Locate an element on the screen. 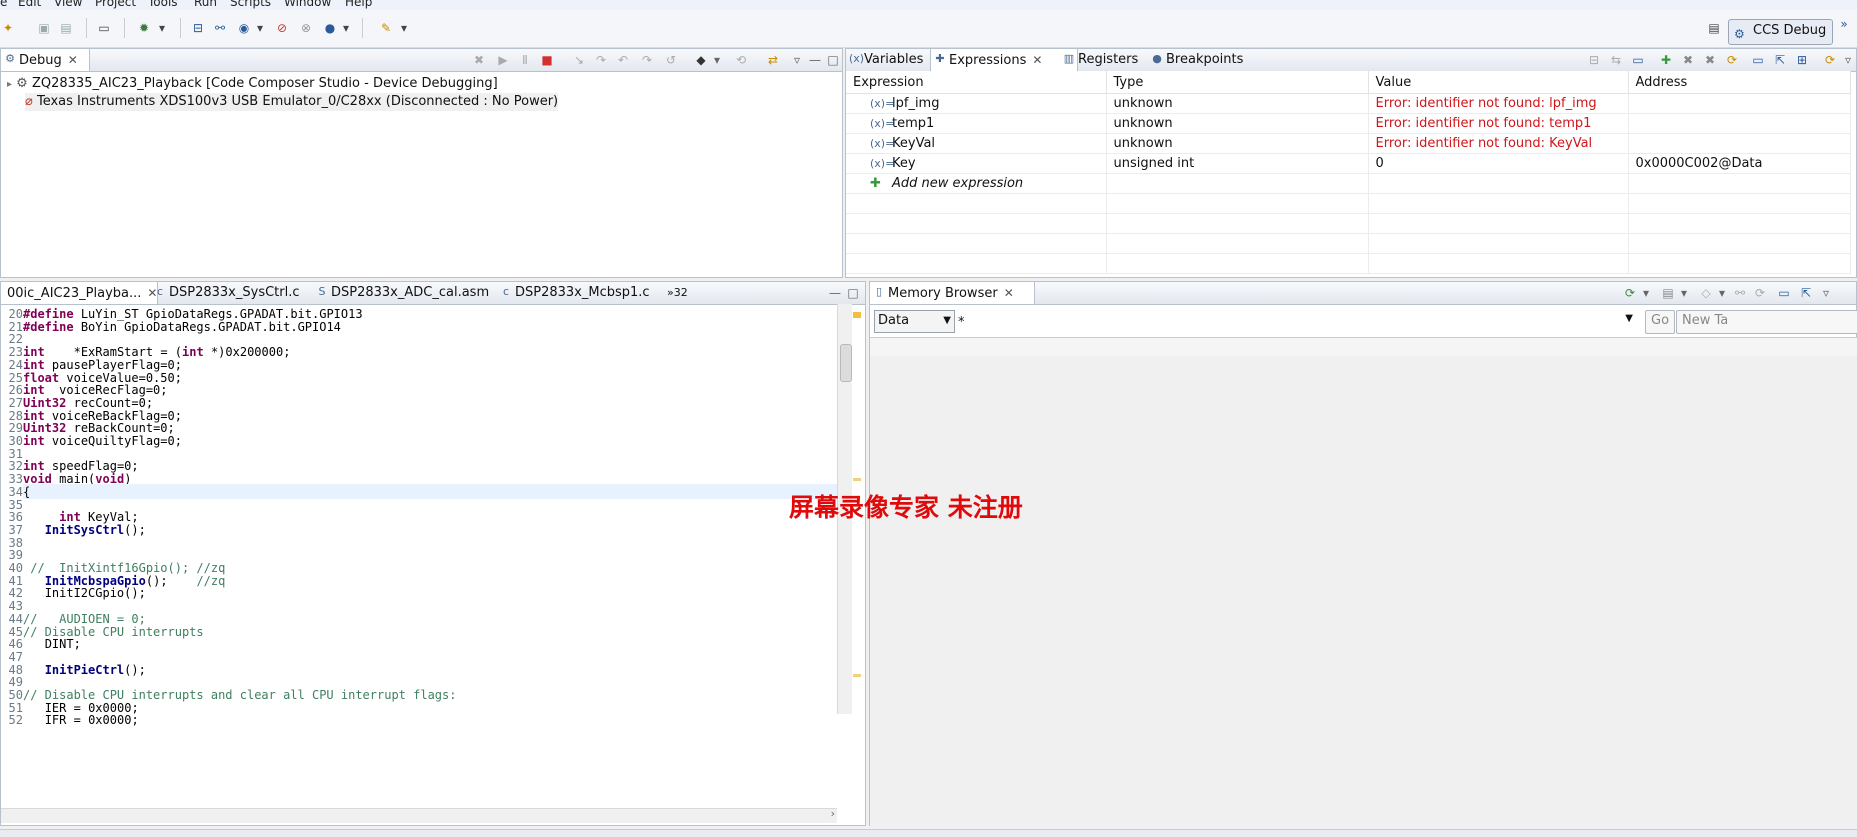  tab-expressions: ✚ Expressions ✕ is located at coordinates (1004, 60).